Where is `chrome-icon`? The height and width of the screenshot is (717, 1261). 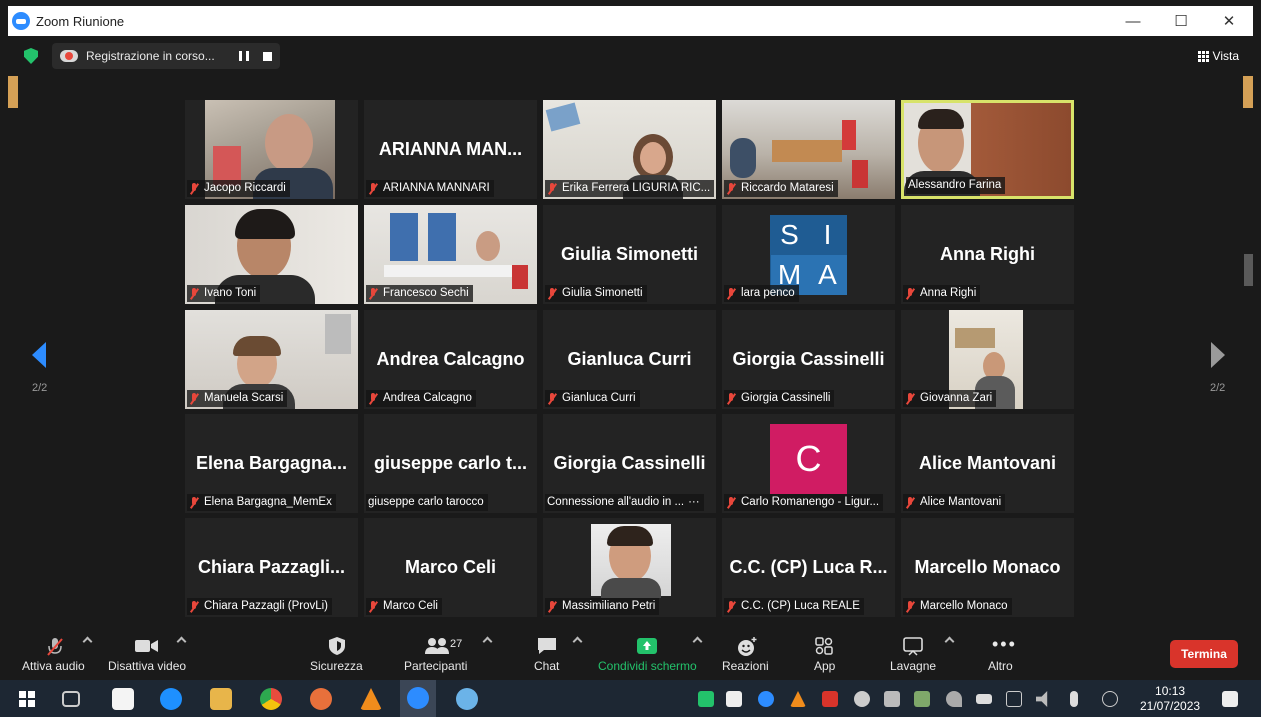
chrome-icon is located at coordinates (271, 699).